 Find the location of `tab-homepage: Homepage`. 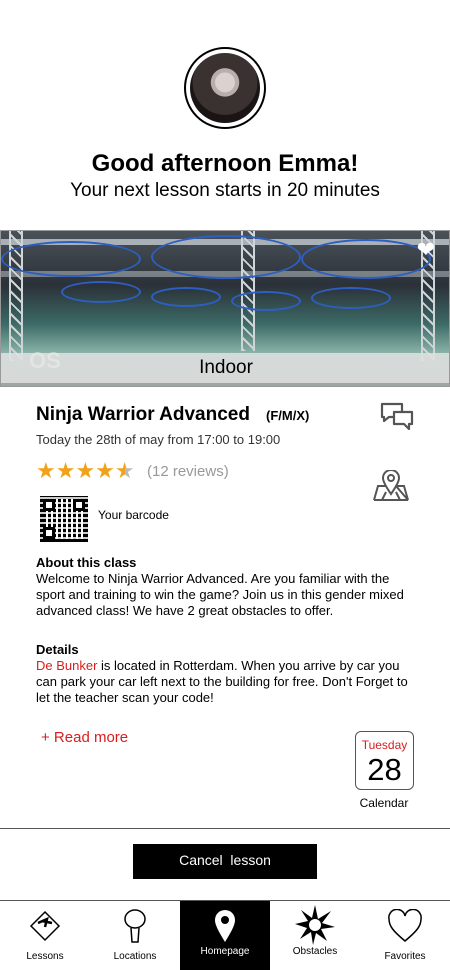

tab-homepage: Homepage is located at coordinates (225, 935).